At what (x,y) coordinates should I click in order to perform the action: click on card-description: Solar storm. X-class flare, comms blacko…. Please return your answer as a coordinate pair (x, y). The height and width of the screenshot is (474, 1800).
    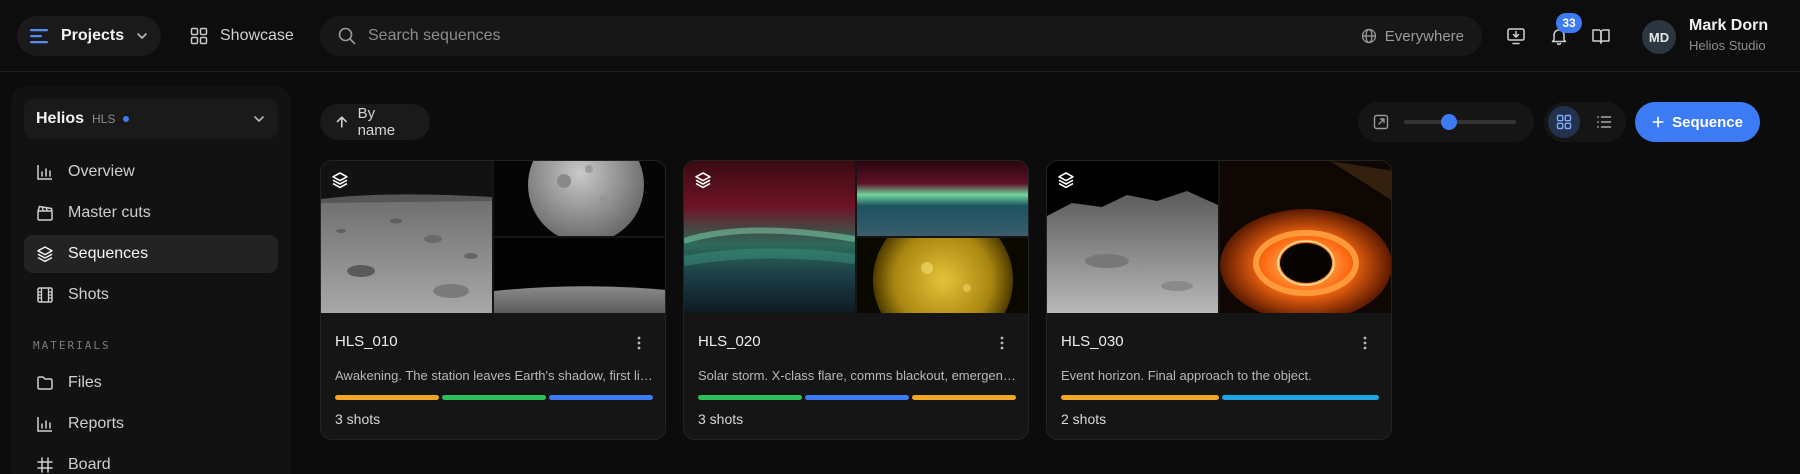
    Looking at the image, I should click on (857, 375).